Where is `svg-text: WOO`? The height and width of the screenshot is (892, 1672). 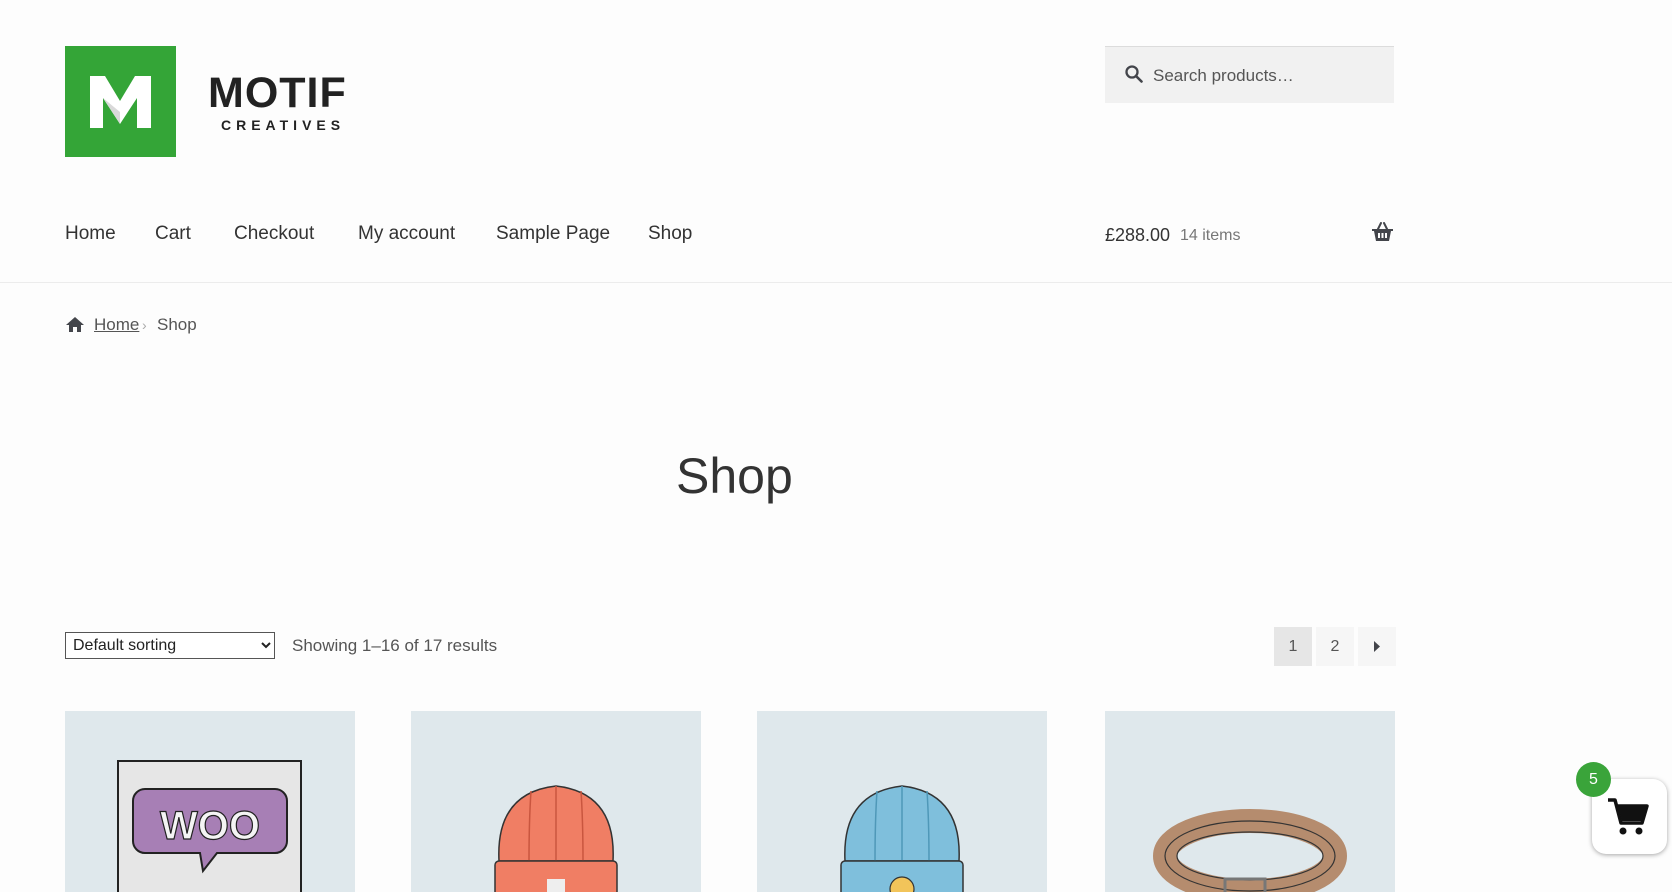
svg-text: WOO is located at coordinates (210, 826).